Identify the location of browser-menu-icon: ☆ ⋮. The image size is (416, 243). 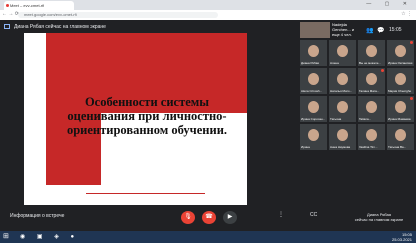
(406, 14).